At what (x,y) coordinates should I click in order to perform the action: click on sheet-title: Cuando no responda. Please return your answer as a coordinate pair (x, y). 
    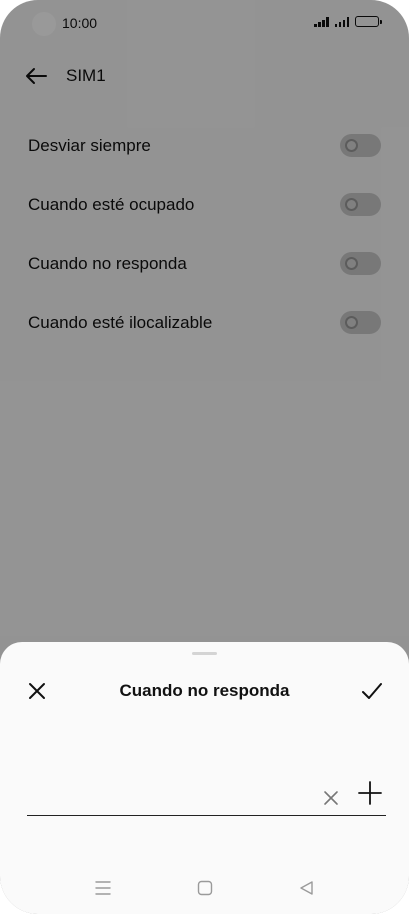
    Looking at the image, I should click on (204, 690).